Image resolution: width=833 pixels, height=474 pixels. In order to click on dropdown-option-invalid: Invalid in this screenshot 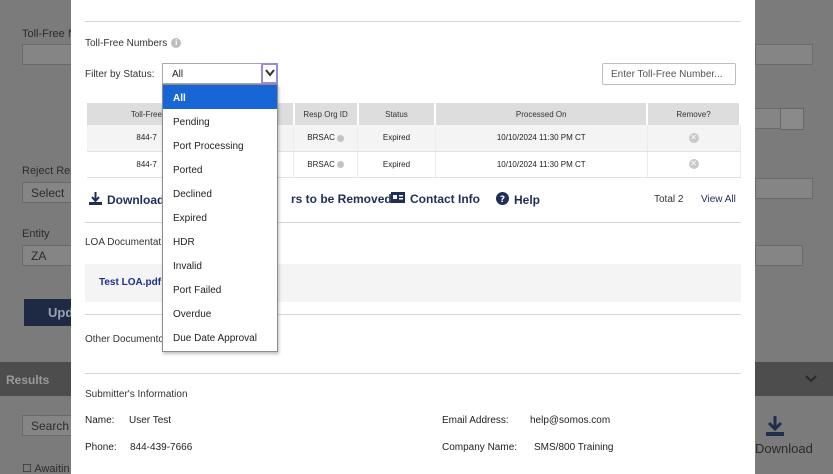, I will do `click(220, 265)`.